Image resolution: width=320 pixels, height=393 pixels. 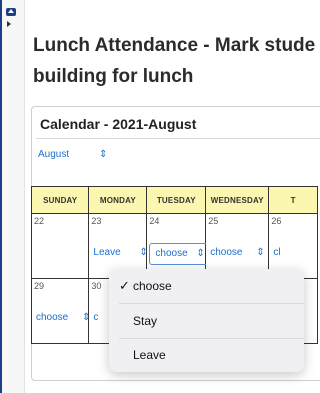 What do you see at coordinates (293, 200) in the screenshot?
I see `weekday-header: T` at bounding box center [293, 200].